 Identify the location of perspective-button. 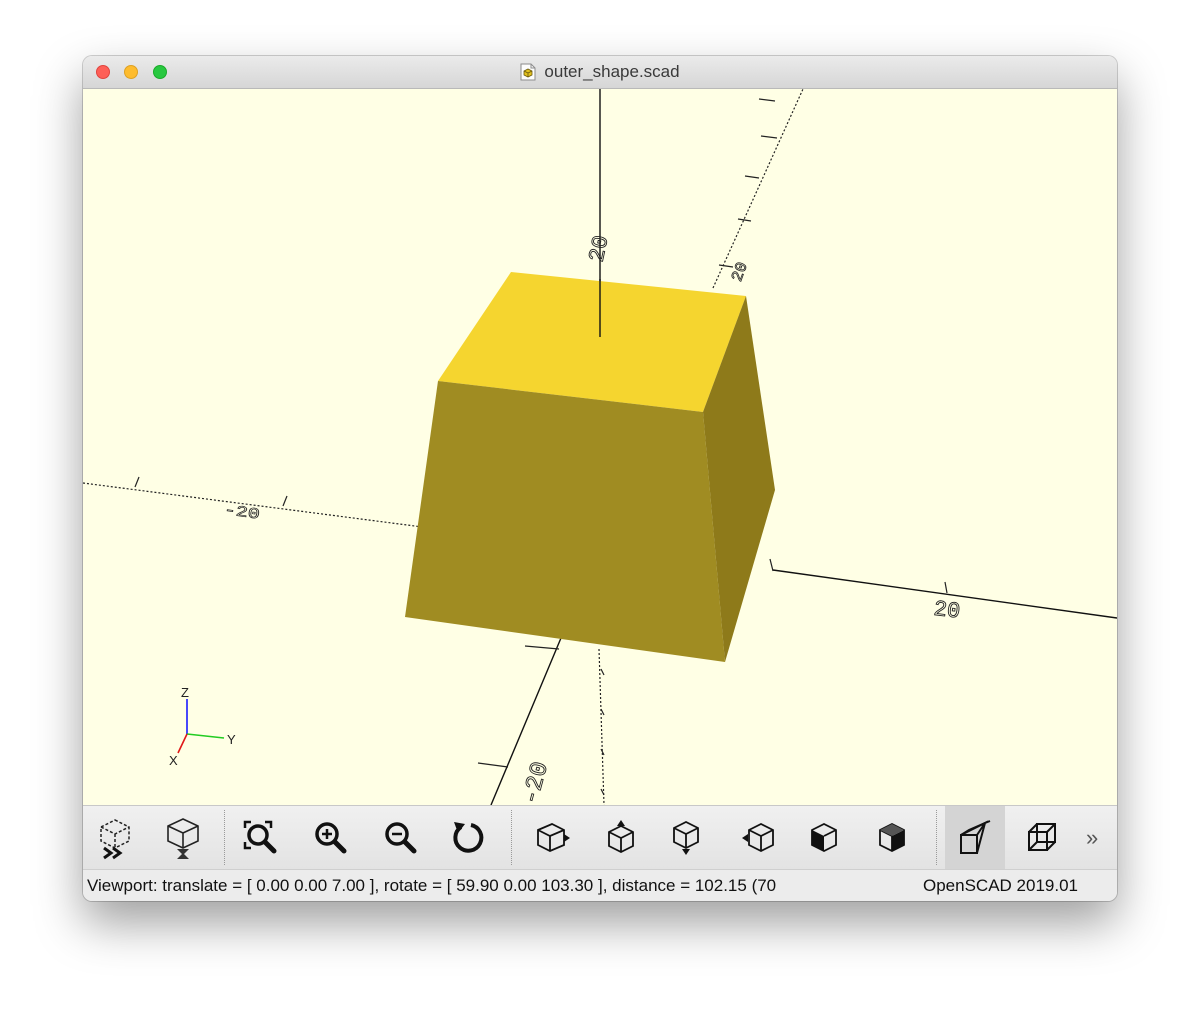
(975, 837).